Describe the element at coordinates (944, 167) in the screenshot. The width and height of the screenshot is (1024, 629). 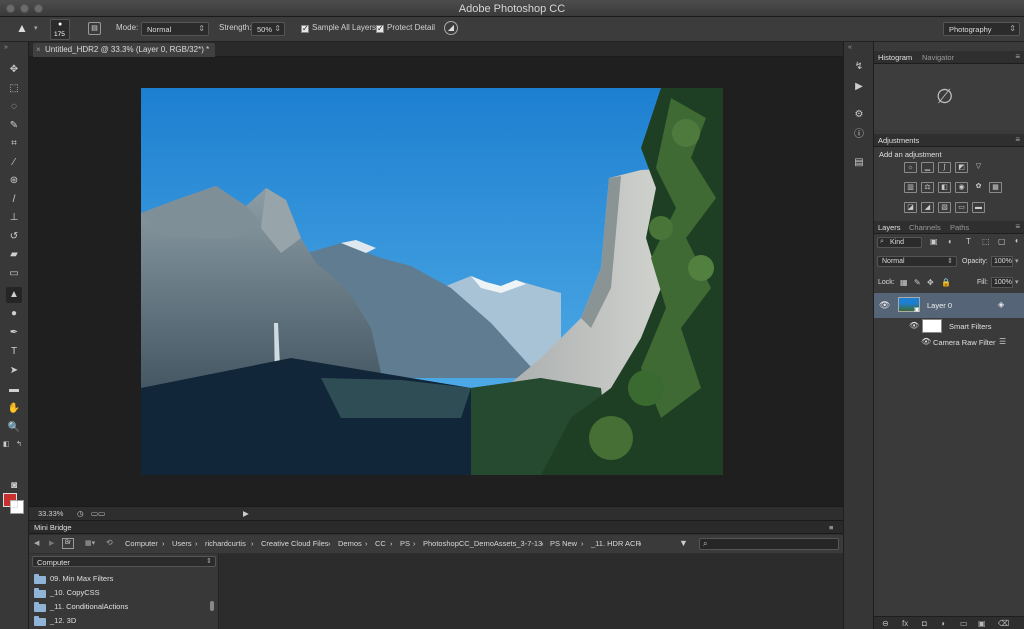
I see `curves-icon: ∫` at that location.